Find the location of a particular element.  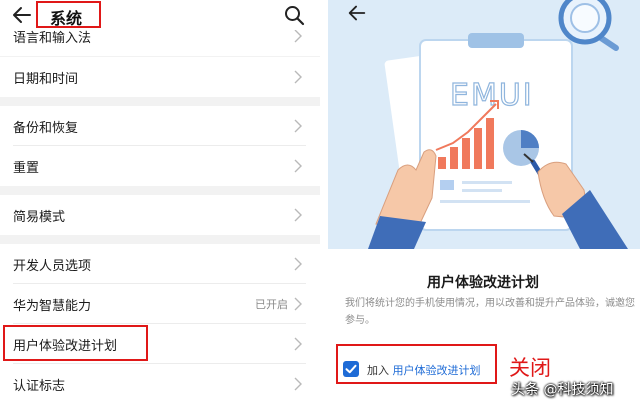

join-plan-link: 用户体验改进计划 is located at coordinates (437, 370).